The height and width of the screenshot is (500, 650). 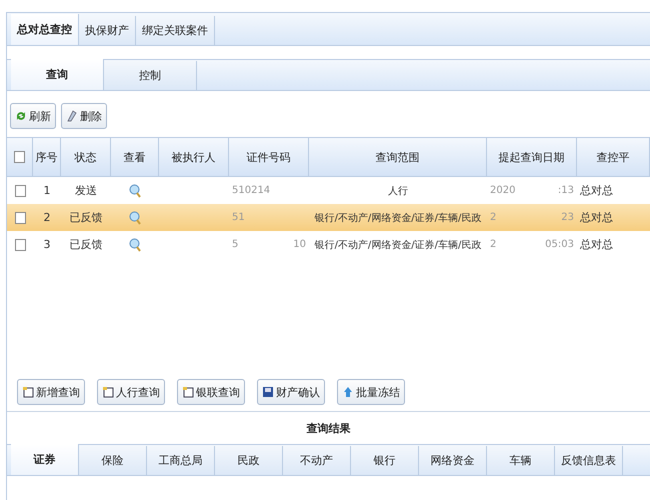 What do you see at coordinates (47, 157) in the screenshot?
I see `column-header: 序号` at bounding box center [47, 157].